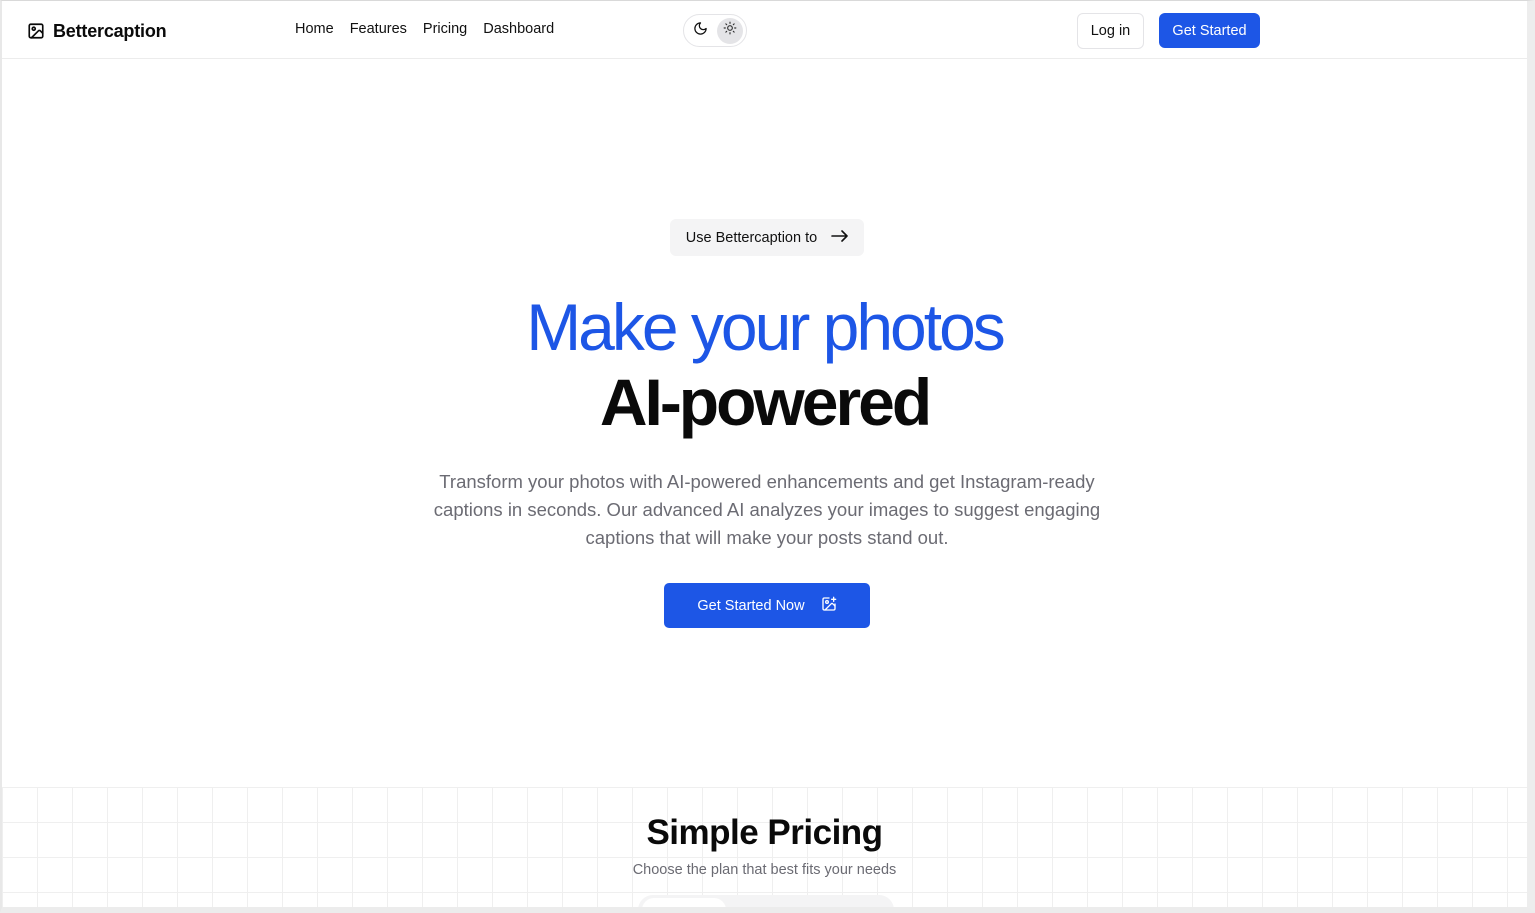 The height and width of the screenshot is (913, 1535). I want to click on image-icon, so click(36, 31).